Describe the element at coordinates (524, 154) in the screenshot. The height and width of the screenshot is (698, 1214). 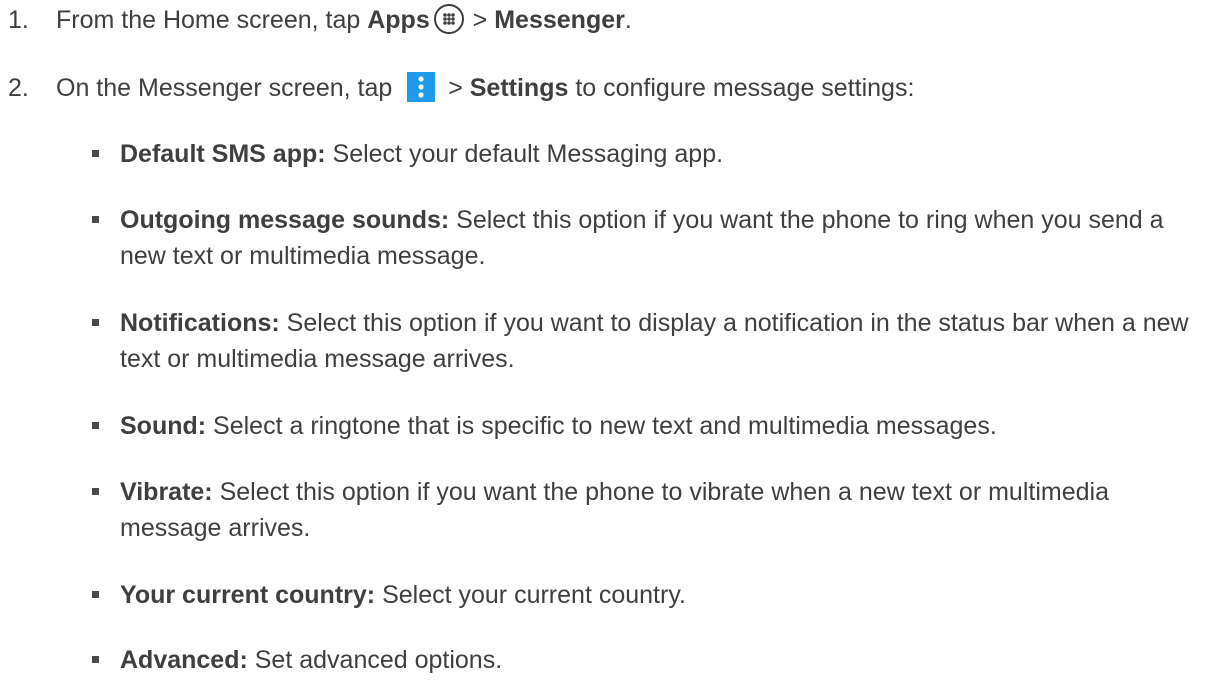
I see `setting-desc: Select your default Messaging app.` at that location.